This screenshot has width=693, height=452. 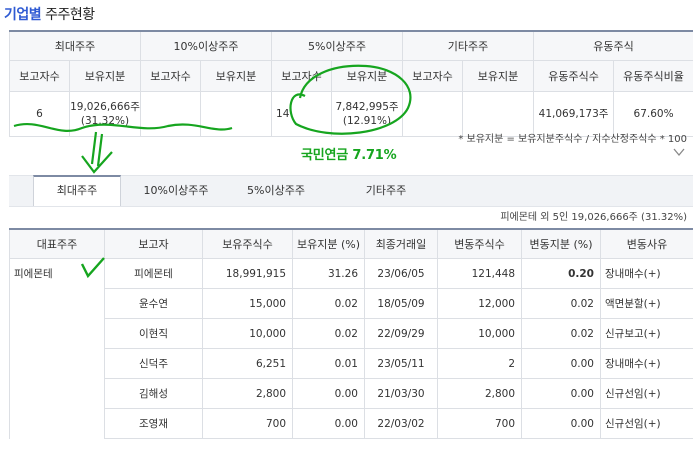 I want to click on col-last-trade: 최종거래일, so click(x=401, y=243).